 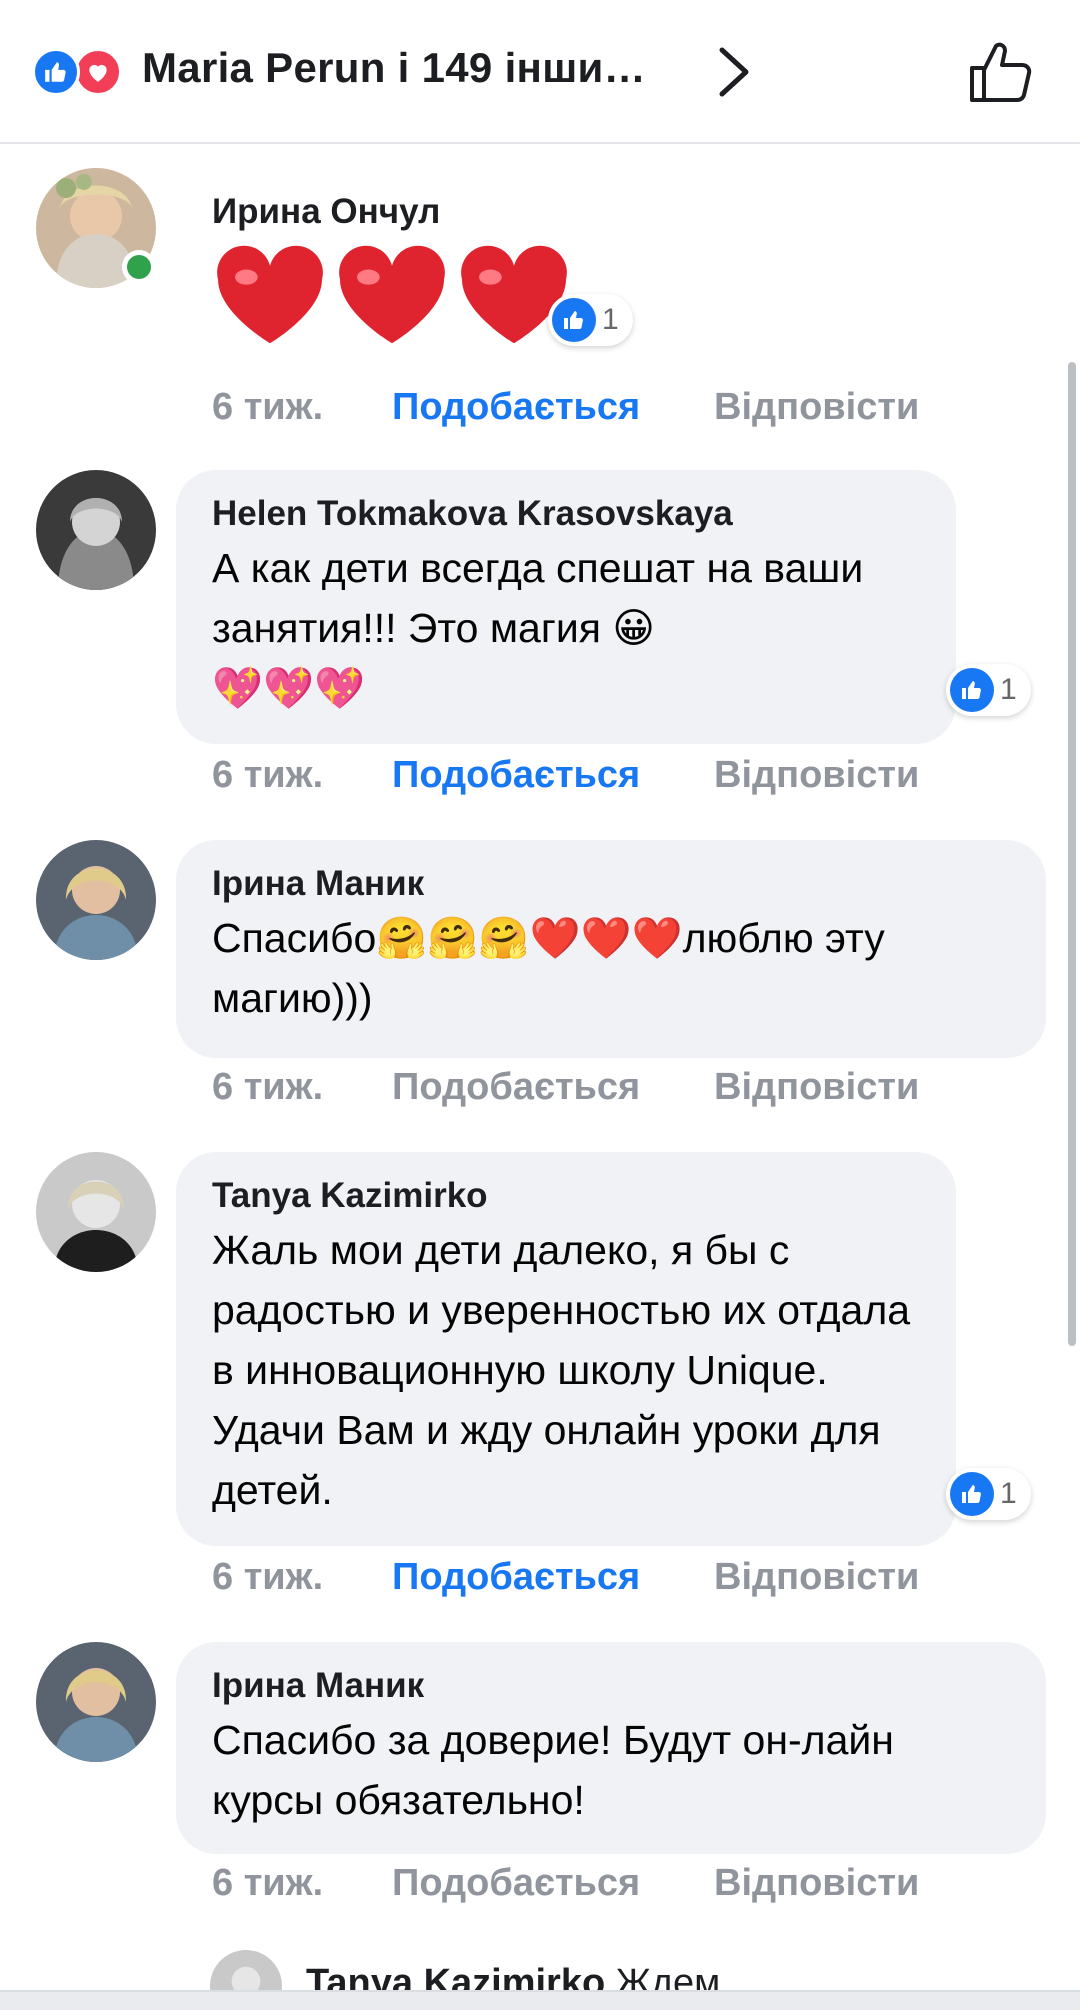 What do you see at coordinates (289, 688) in the screenshot?
I see `comment-emoji: 💖💖💖` at bounding box center [289, 688].